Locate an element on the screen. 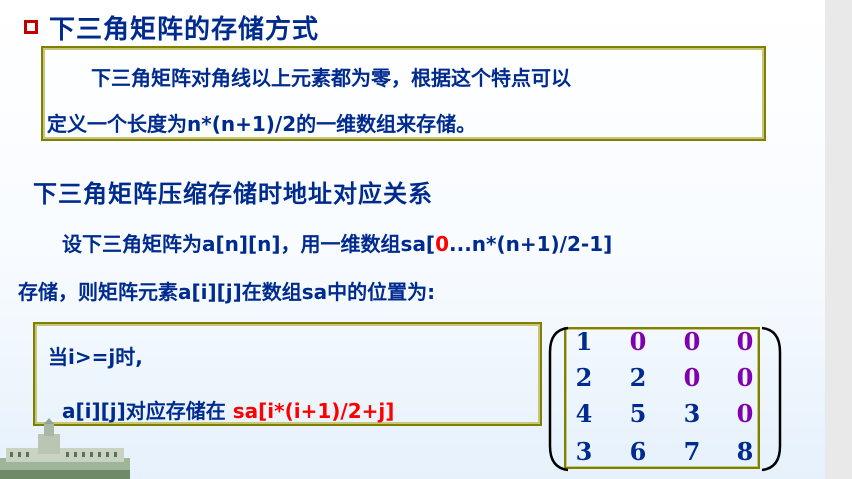 This screenshot has height=479, width=852. matrix-cell: 1 is located at coordinates (584, 341).